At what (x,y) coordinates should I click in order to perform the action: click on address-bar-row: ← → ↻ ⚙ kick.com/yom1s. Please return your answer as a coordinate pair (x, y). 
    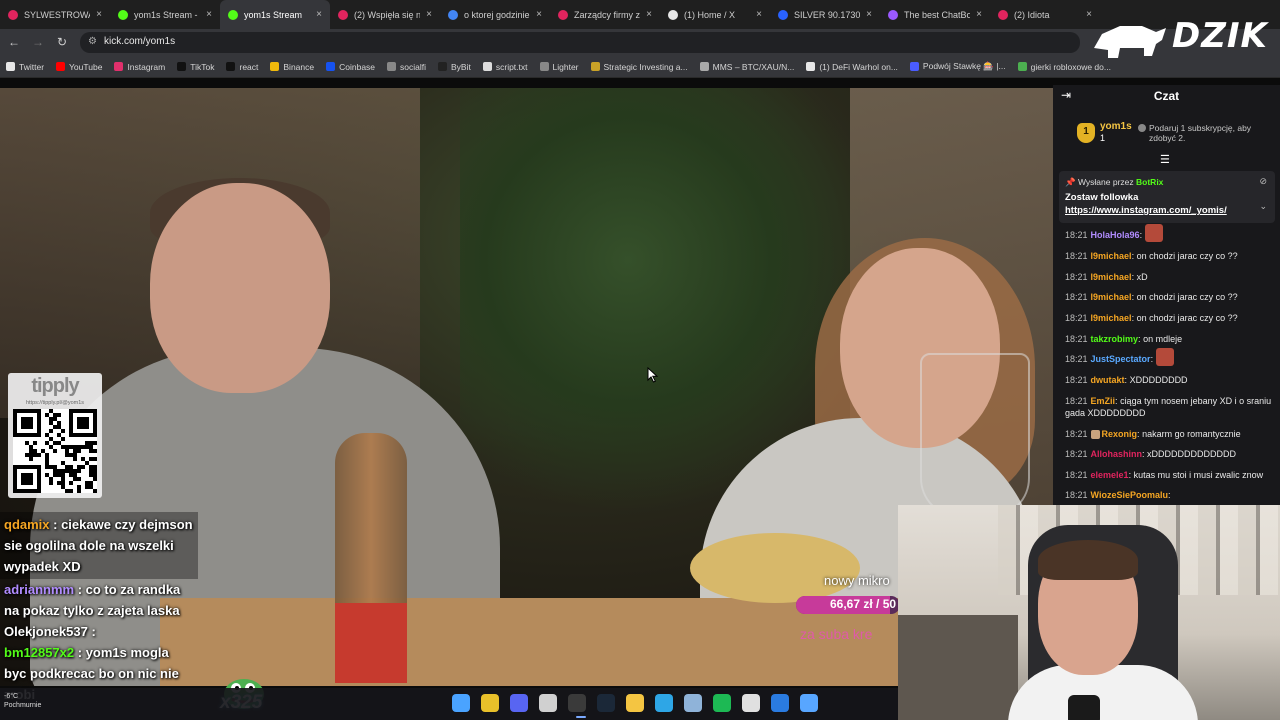
    Looking at the image, I should click on (640, 42).